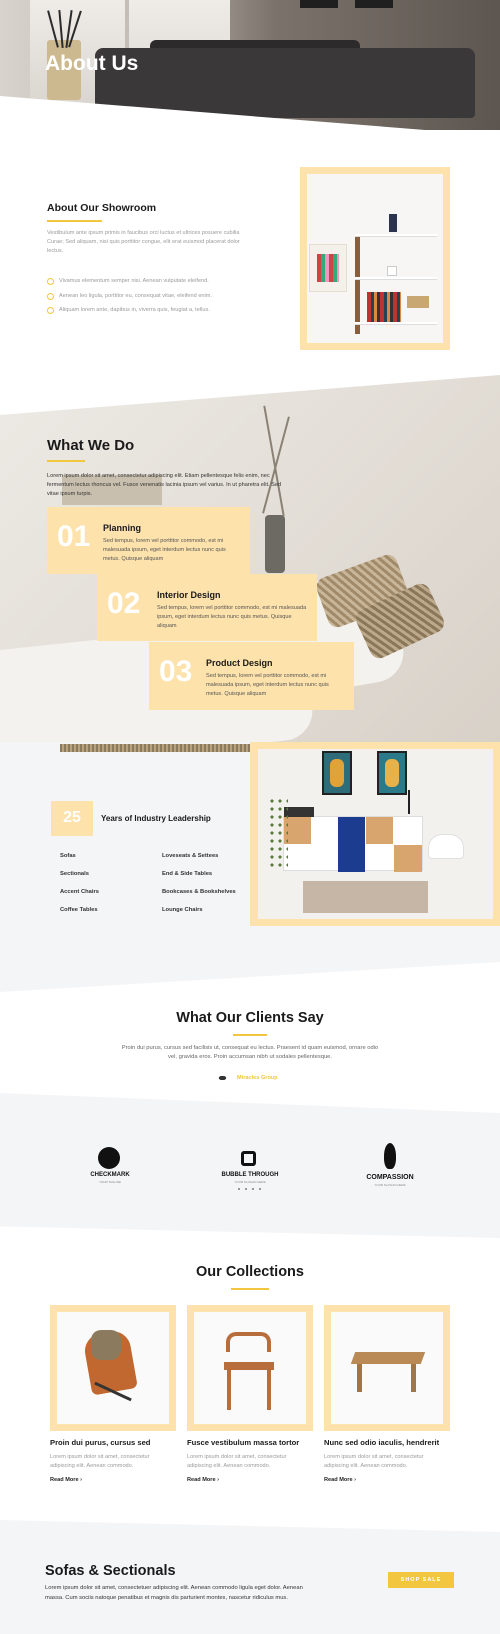 The height and width of the screenshot is (1634, 500). What do you see at coordinates (102, 208) in the screenshot?
I see `showroom-title: About Our Showroom` at bounding box center [102, 208].